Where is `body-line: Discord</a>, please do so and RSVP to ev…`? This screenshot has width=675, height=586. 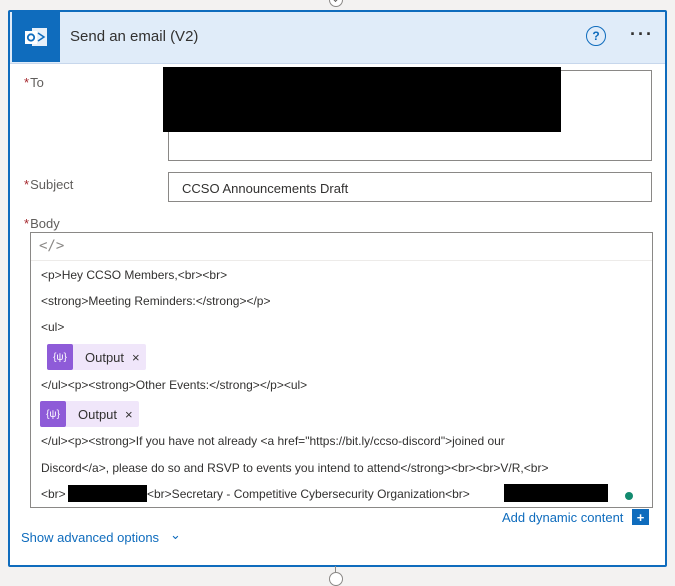
body-line: Discord</a>, please do so and RSVP to ev… is located at coordinates (295, 468).